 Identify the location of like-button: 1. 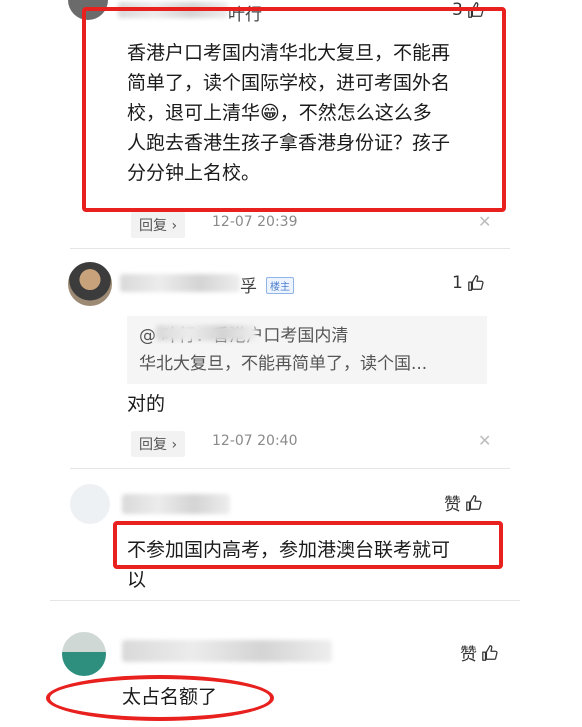
(468, 283).